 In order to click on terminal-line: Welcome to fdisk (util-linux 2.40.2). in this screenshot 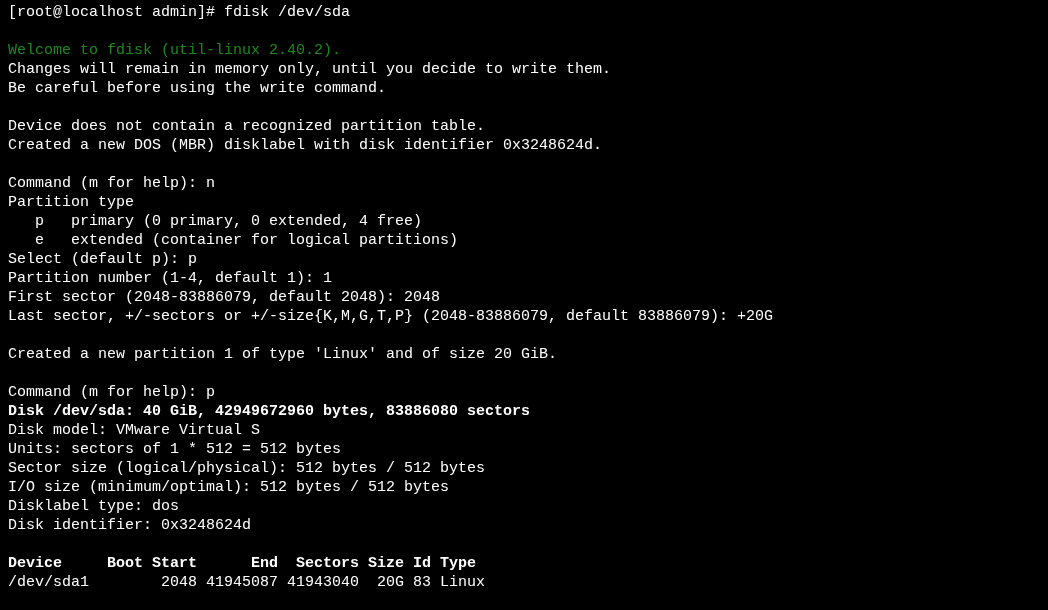, I will do `click(175, 50)`.